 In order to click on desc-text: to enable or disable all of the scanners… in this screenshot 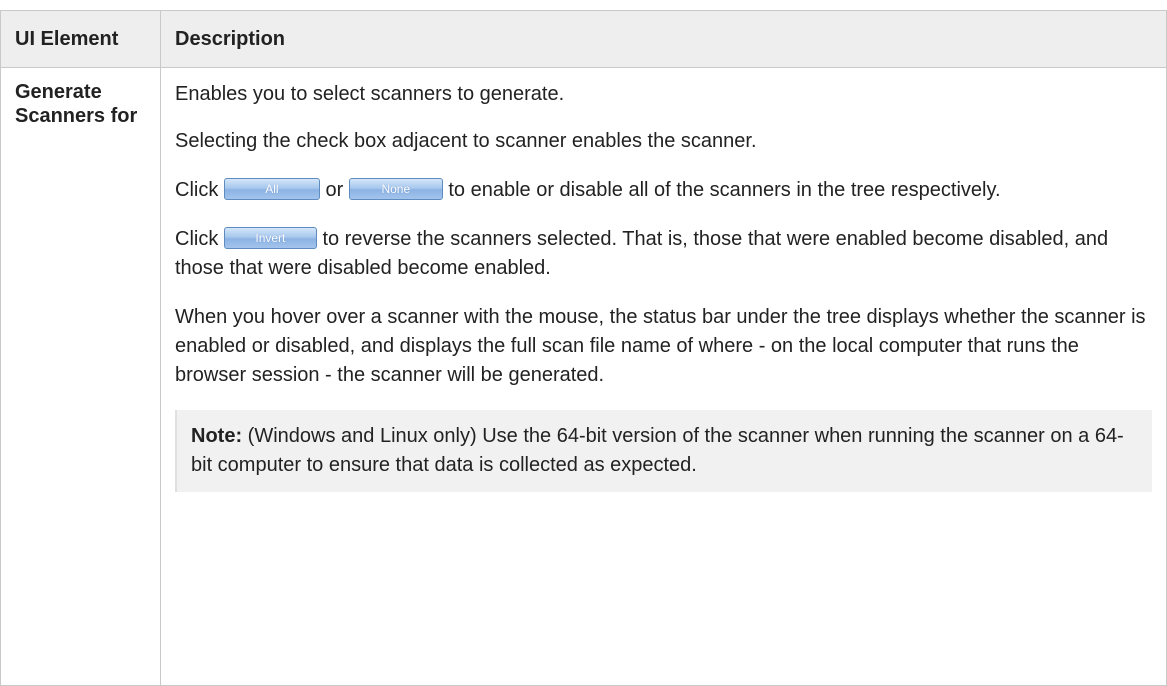, I will do `click(721, 190)`.